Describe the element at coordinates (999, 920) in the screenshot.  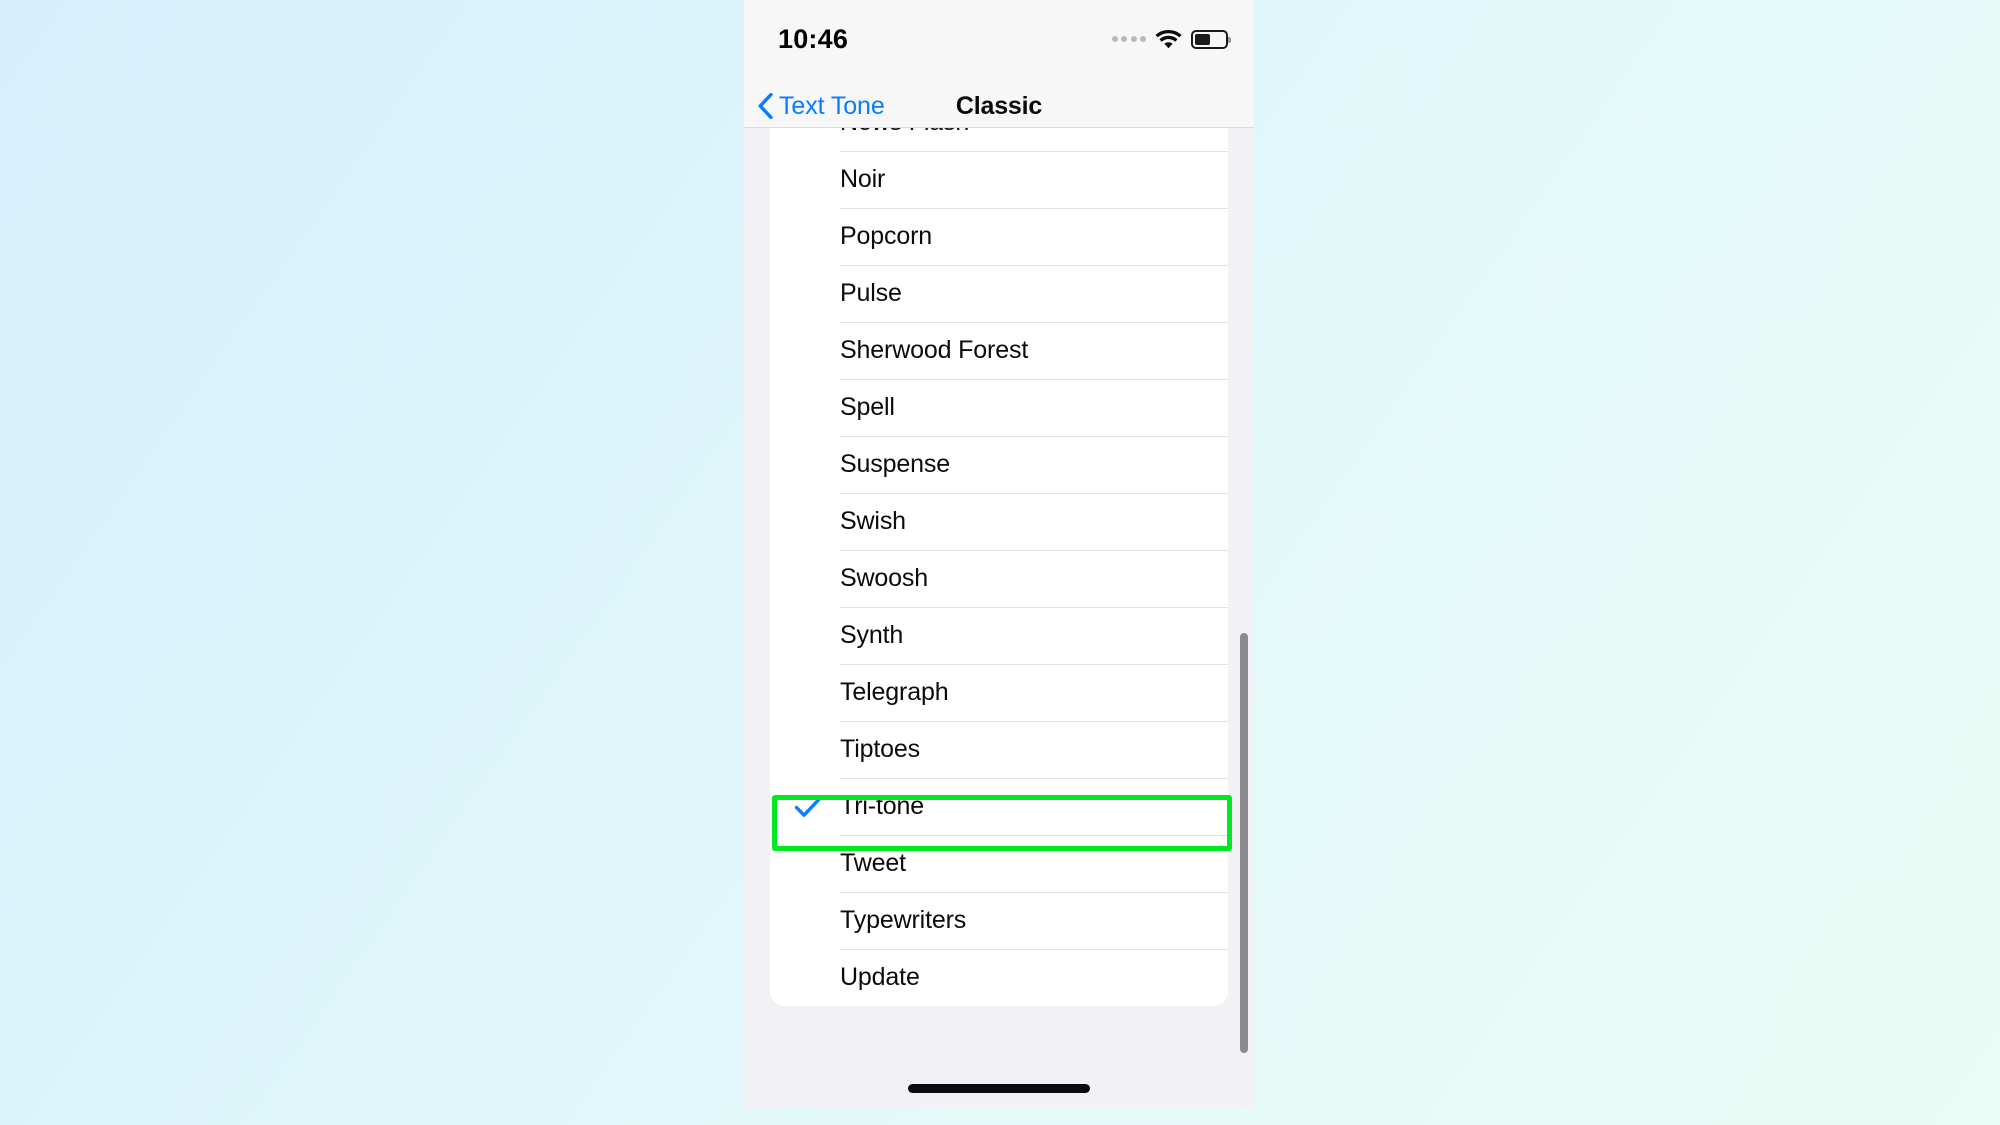
I see `tone-row: Typewriters` at that location.